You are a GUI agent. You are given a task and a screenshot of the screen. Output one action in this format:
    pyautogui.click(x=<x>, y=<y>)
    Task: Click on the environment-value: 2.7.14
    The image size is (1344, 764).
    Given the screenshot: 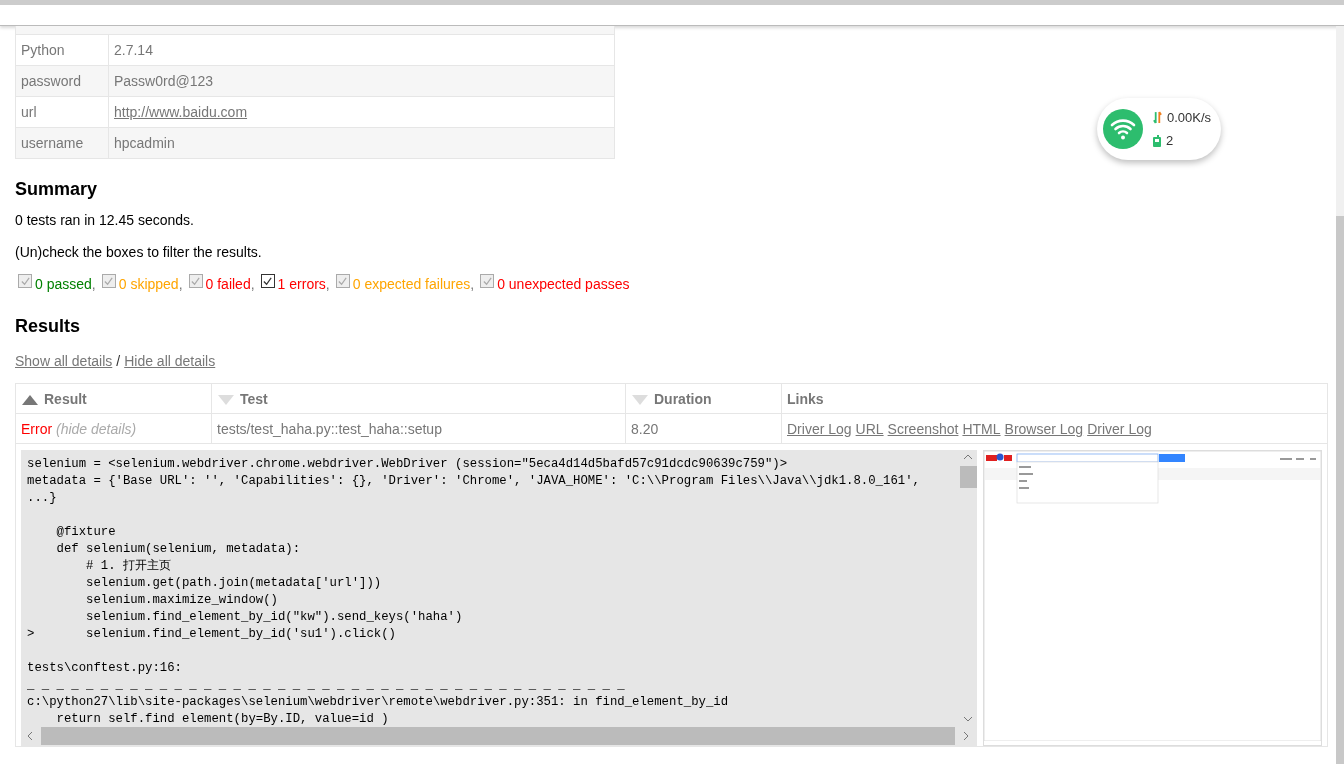 What is the action you would take?
    pyautogui.click(x=133, y=50)
    